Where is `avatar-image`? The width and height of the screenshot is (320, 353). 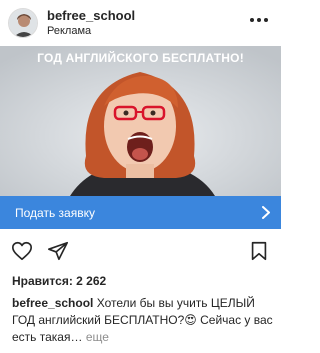 avatar-image is located at coordinates (23, 23).